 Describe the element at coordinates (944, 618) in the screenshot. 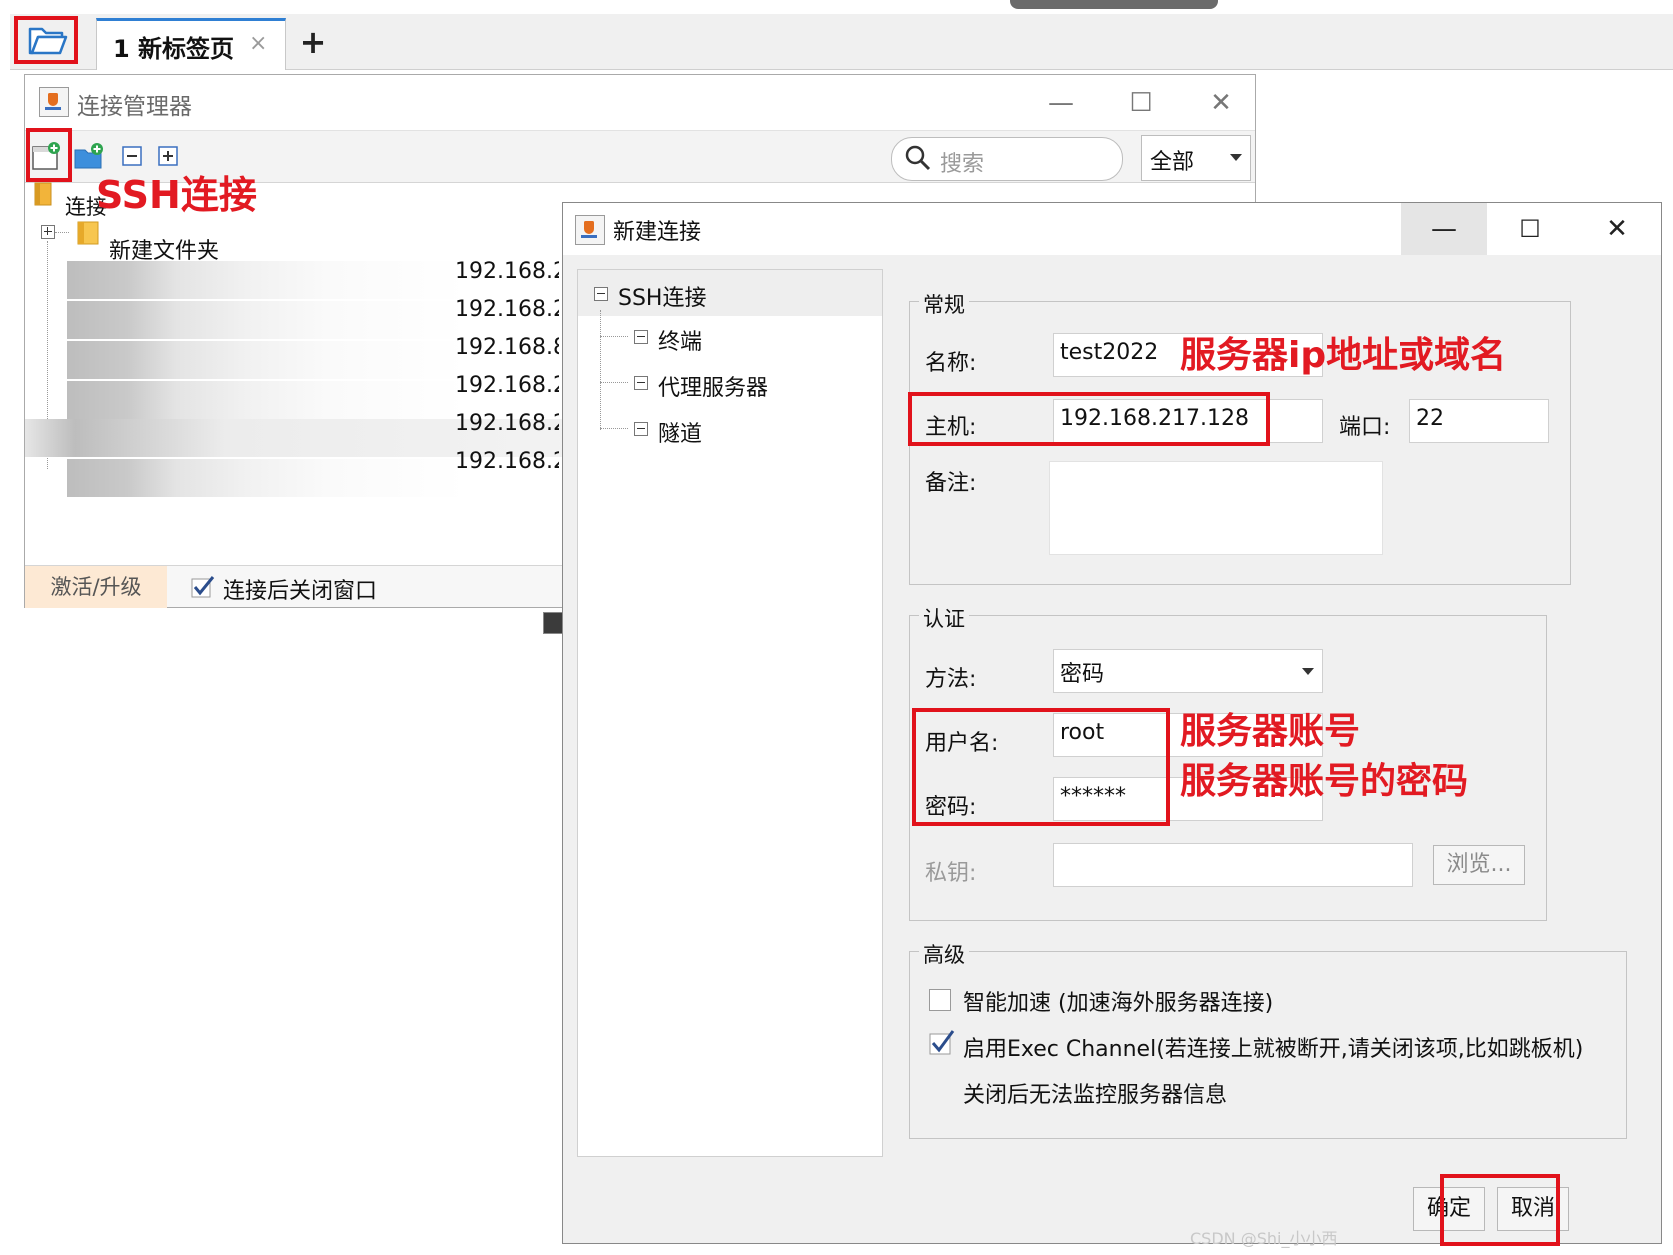

I see `auth-group-label: 认证` at that location.